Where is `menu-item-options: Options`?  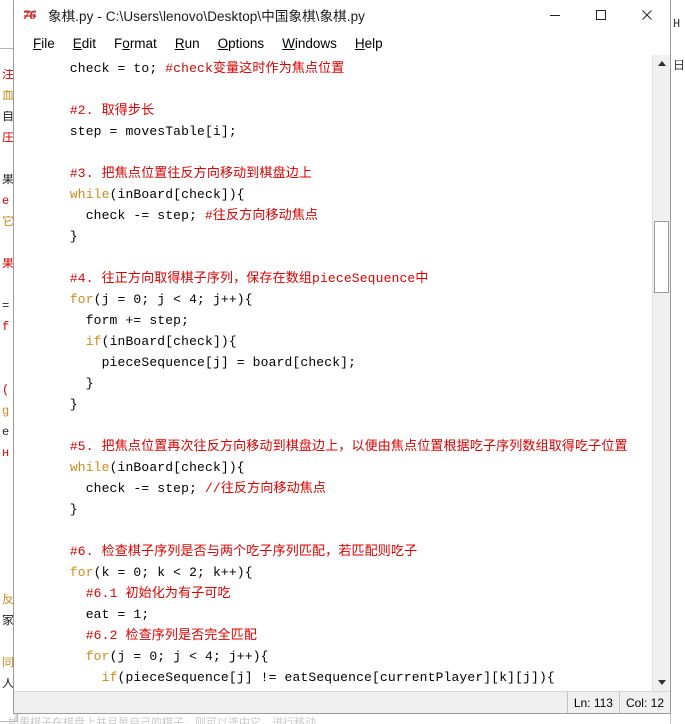
menu-item-options: Options is located at coordinates (241, 43).